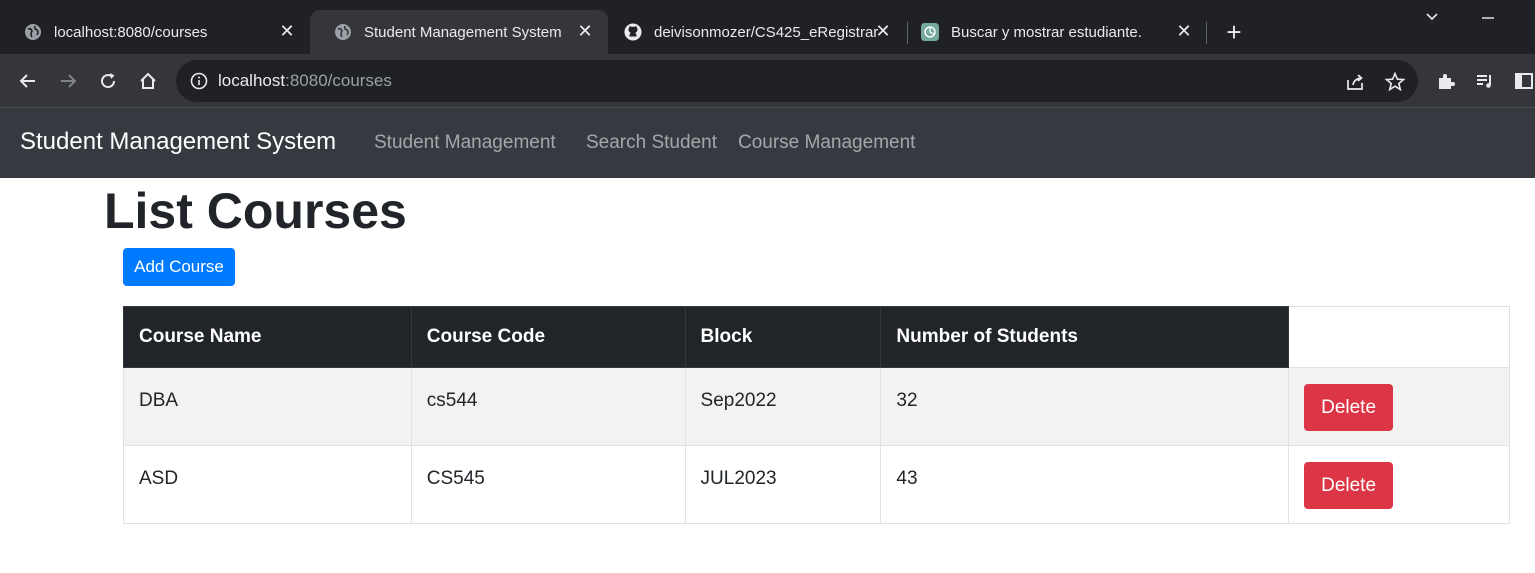  I want to click on cell-course-name: DBA, so click(267, 406).